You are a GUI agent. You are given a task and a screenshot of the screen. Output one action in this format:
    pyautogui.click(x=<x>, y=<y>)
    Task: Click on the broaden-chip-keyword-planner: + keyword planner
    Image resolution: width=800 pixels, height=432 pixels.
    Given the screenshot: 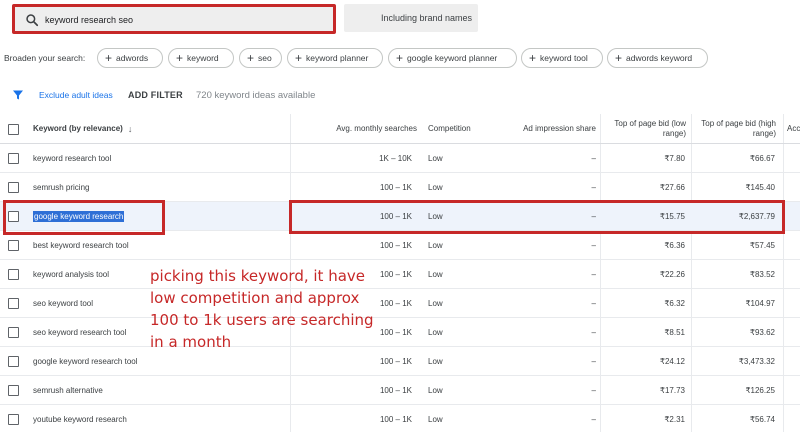 What is the action you would take?
    pyautogui.click(x=335, y=58)
    